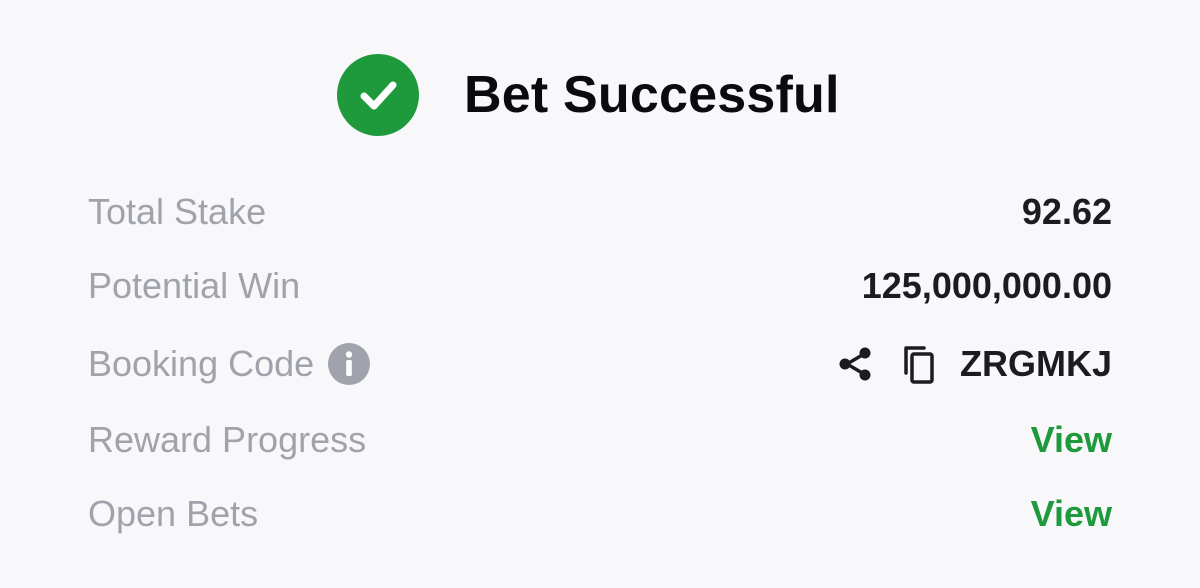 This screenshot has width=1200, height=588. Describe the element at coordinates (227, 439) in the screenshot. I see `reward-progress-label: Reward Progress` at that location.